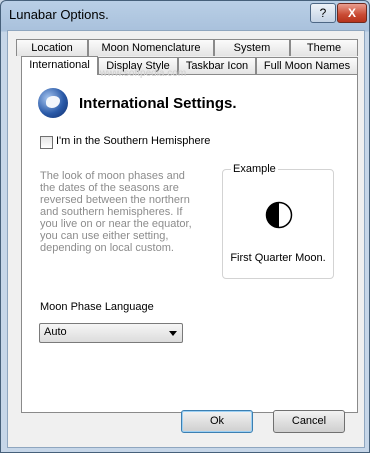 This screenshot has width=370, height=453. I want to click on watermark: www.softpedia.com, so click(143, 73).